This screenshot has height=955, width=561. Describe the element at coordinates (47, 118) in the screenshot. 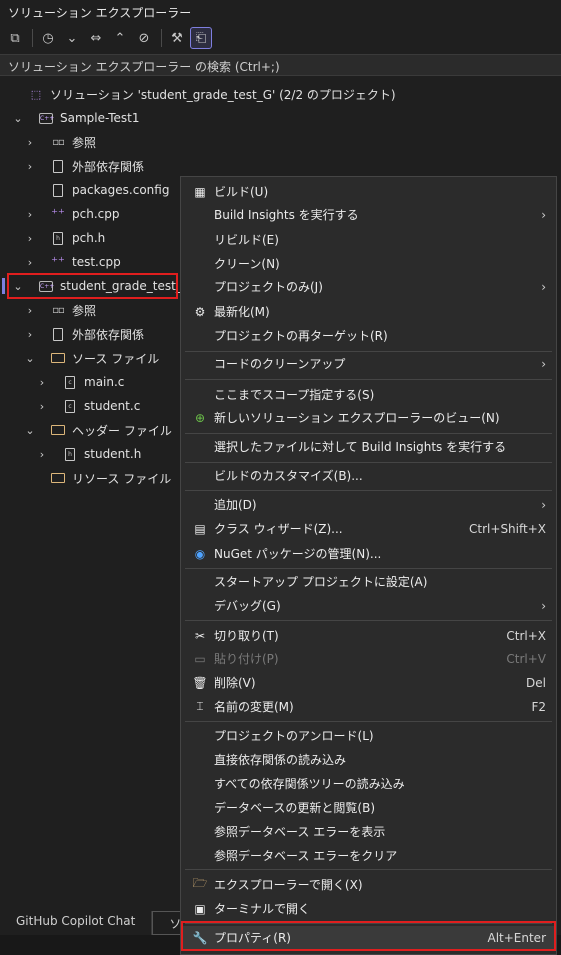

I see `project-icon: C++` at that location.